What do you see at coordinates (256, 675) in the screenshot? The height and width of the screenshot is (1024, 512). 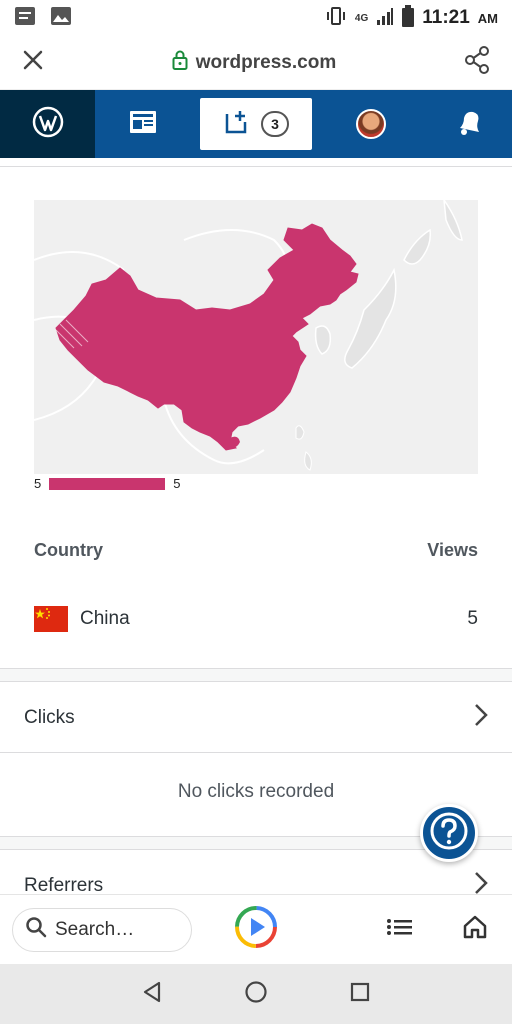 I see `section-divider` at bounding box center [256, 675].